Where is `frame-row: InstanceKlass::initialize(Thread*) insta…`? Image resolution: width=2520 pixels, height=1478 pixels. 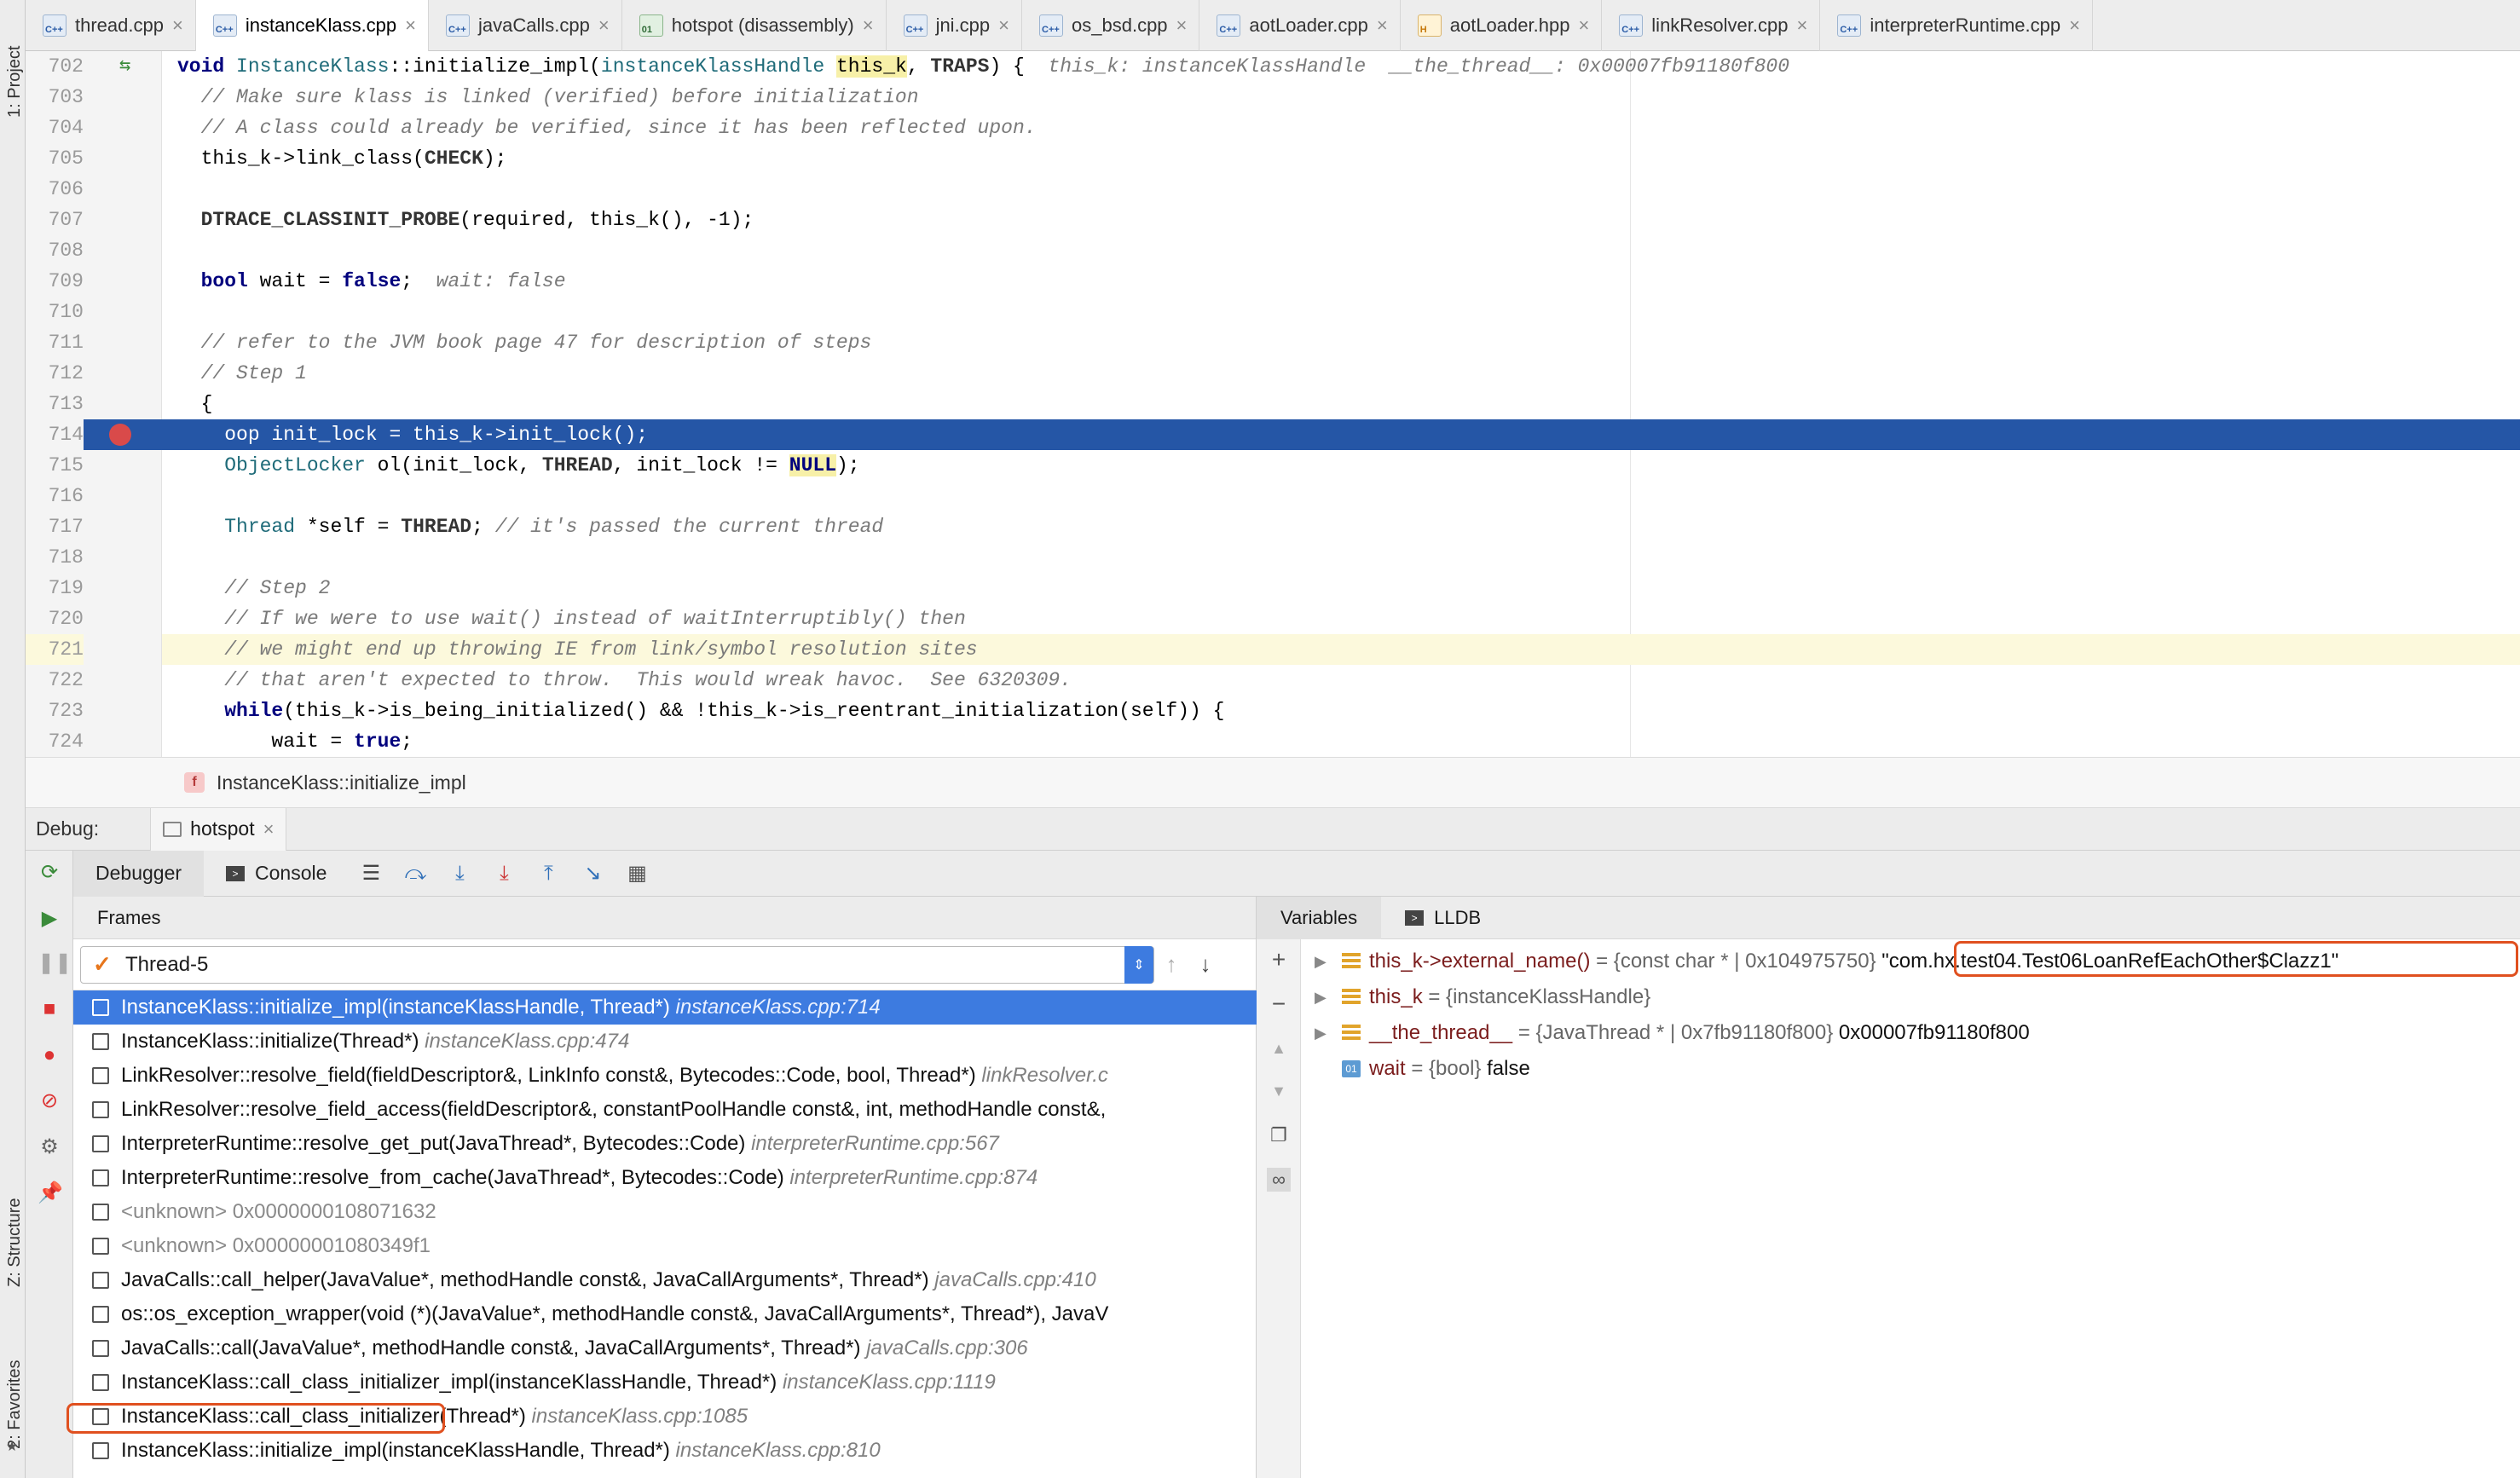
frame-row: InstanceKlass::initialize(Thread*) insta… is located at coordinates (665, 1042).